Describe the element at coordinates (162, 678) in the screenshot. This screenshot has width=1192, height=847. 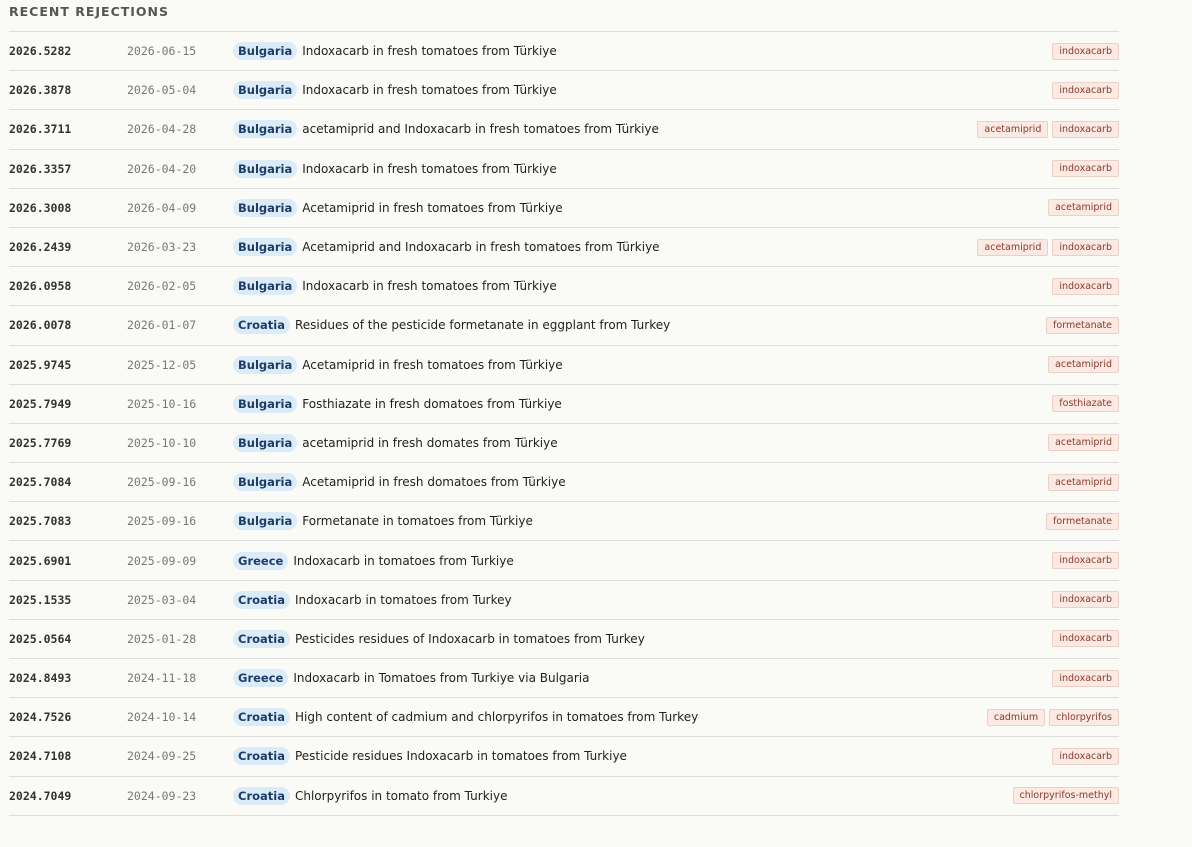
I see `notification-date: 2024-11-18` at that location.